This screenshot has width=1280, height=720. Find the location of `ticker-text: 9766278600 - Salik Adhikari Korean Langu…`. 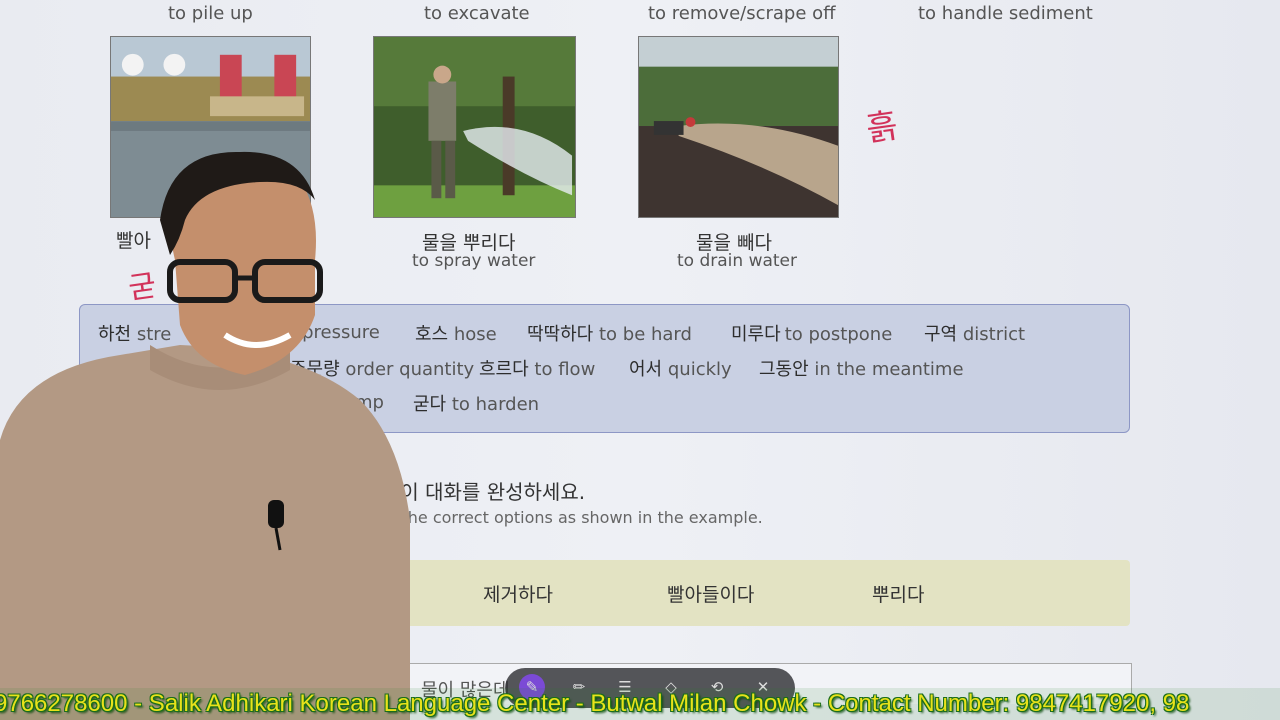

ticker-text: 9766278600 - Salik Adhikari Korean Langu… is located at coordinates (595, 703).